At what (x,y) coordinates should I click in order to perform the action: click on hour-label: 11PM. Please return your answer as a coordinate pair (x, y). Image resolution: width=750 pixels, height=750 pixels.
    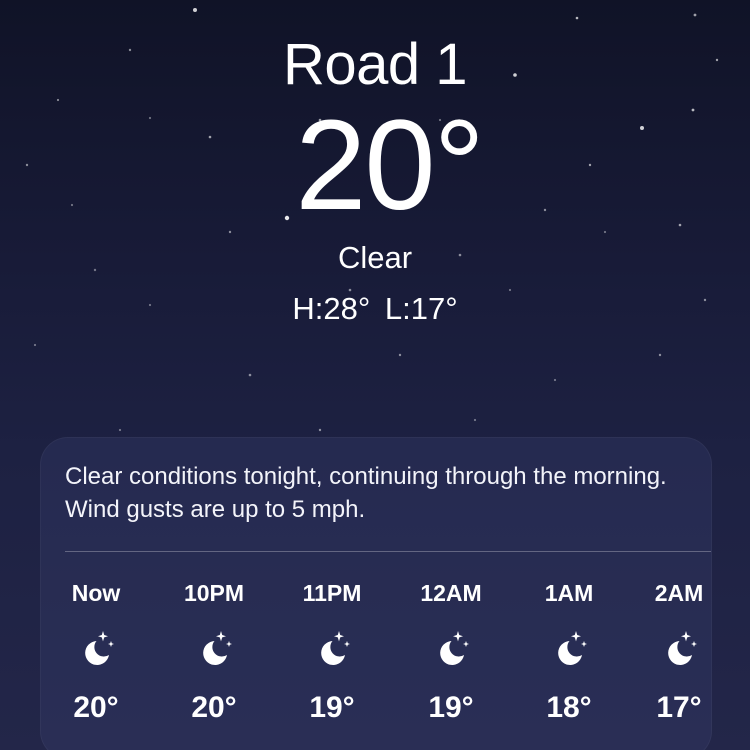
    Looking at the image, I should click on (332, 593).